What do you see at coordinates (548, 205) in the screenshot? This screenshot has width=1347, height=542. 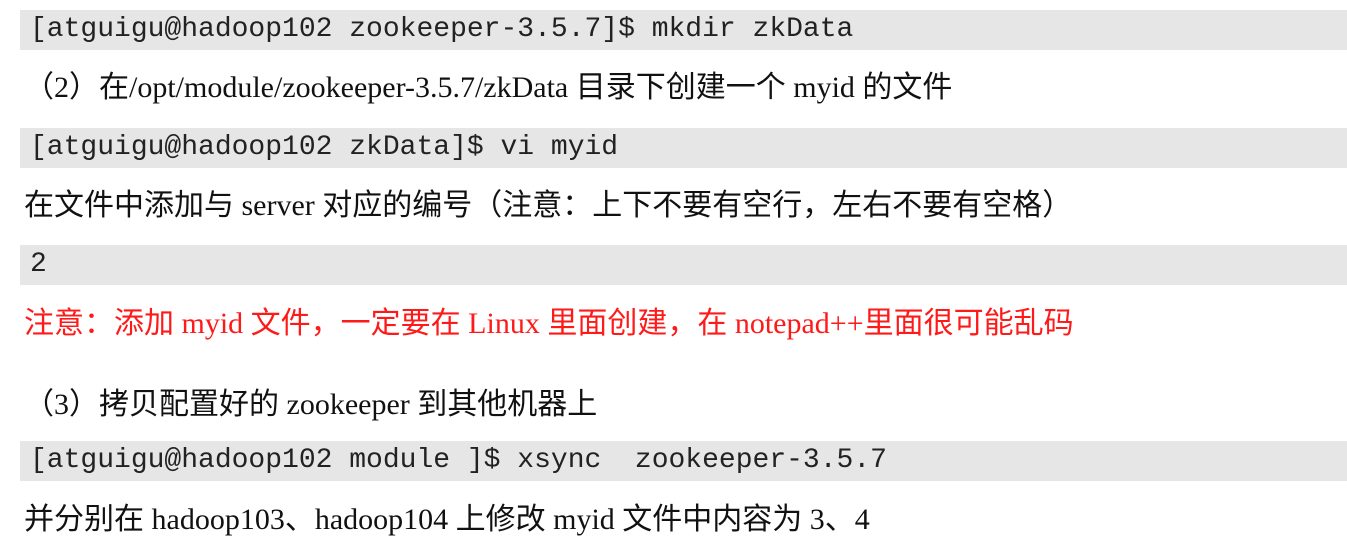 I see `server-number-instruction: 在文件中添加与 server 对应的编号（注意：上下不要有空行，左右不要有空格）` at bounding box center [548, 205].